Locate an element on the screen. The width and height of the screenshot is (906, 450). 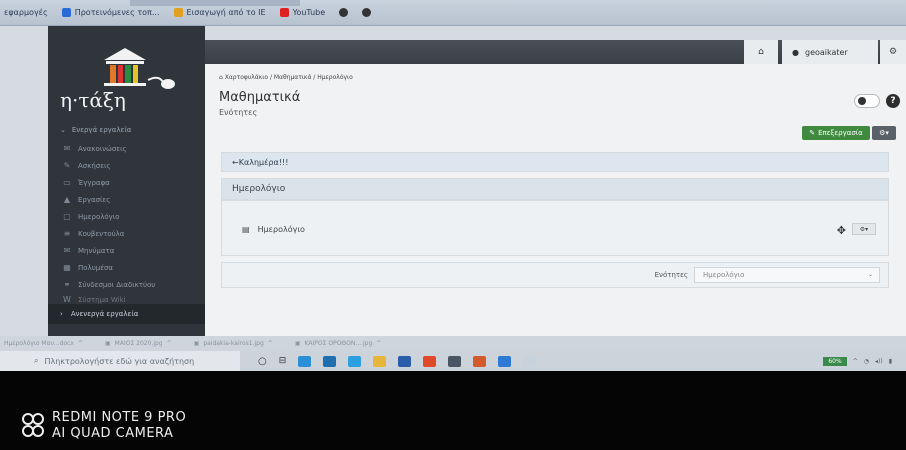
welcome-panel: ← Καλημέρα!!! is located at coordinates (555, 162).